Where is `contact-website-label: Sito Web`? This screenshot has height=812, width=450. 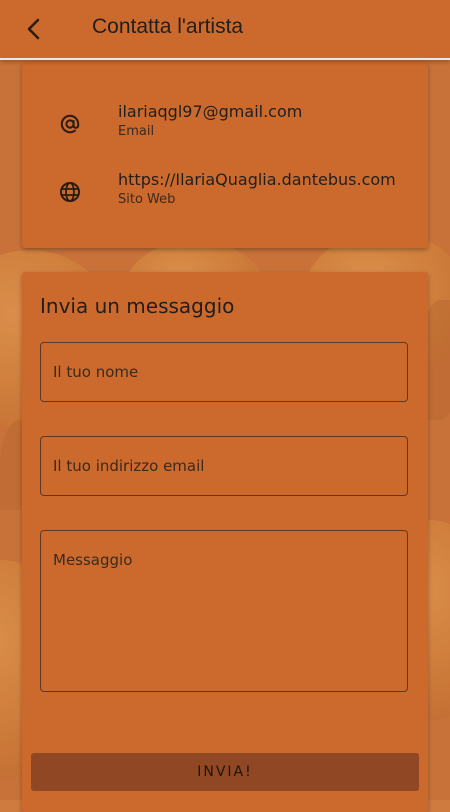
contact-website-label: Sito Web is located at coordinates (147, 199).